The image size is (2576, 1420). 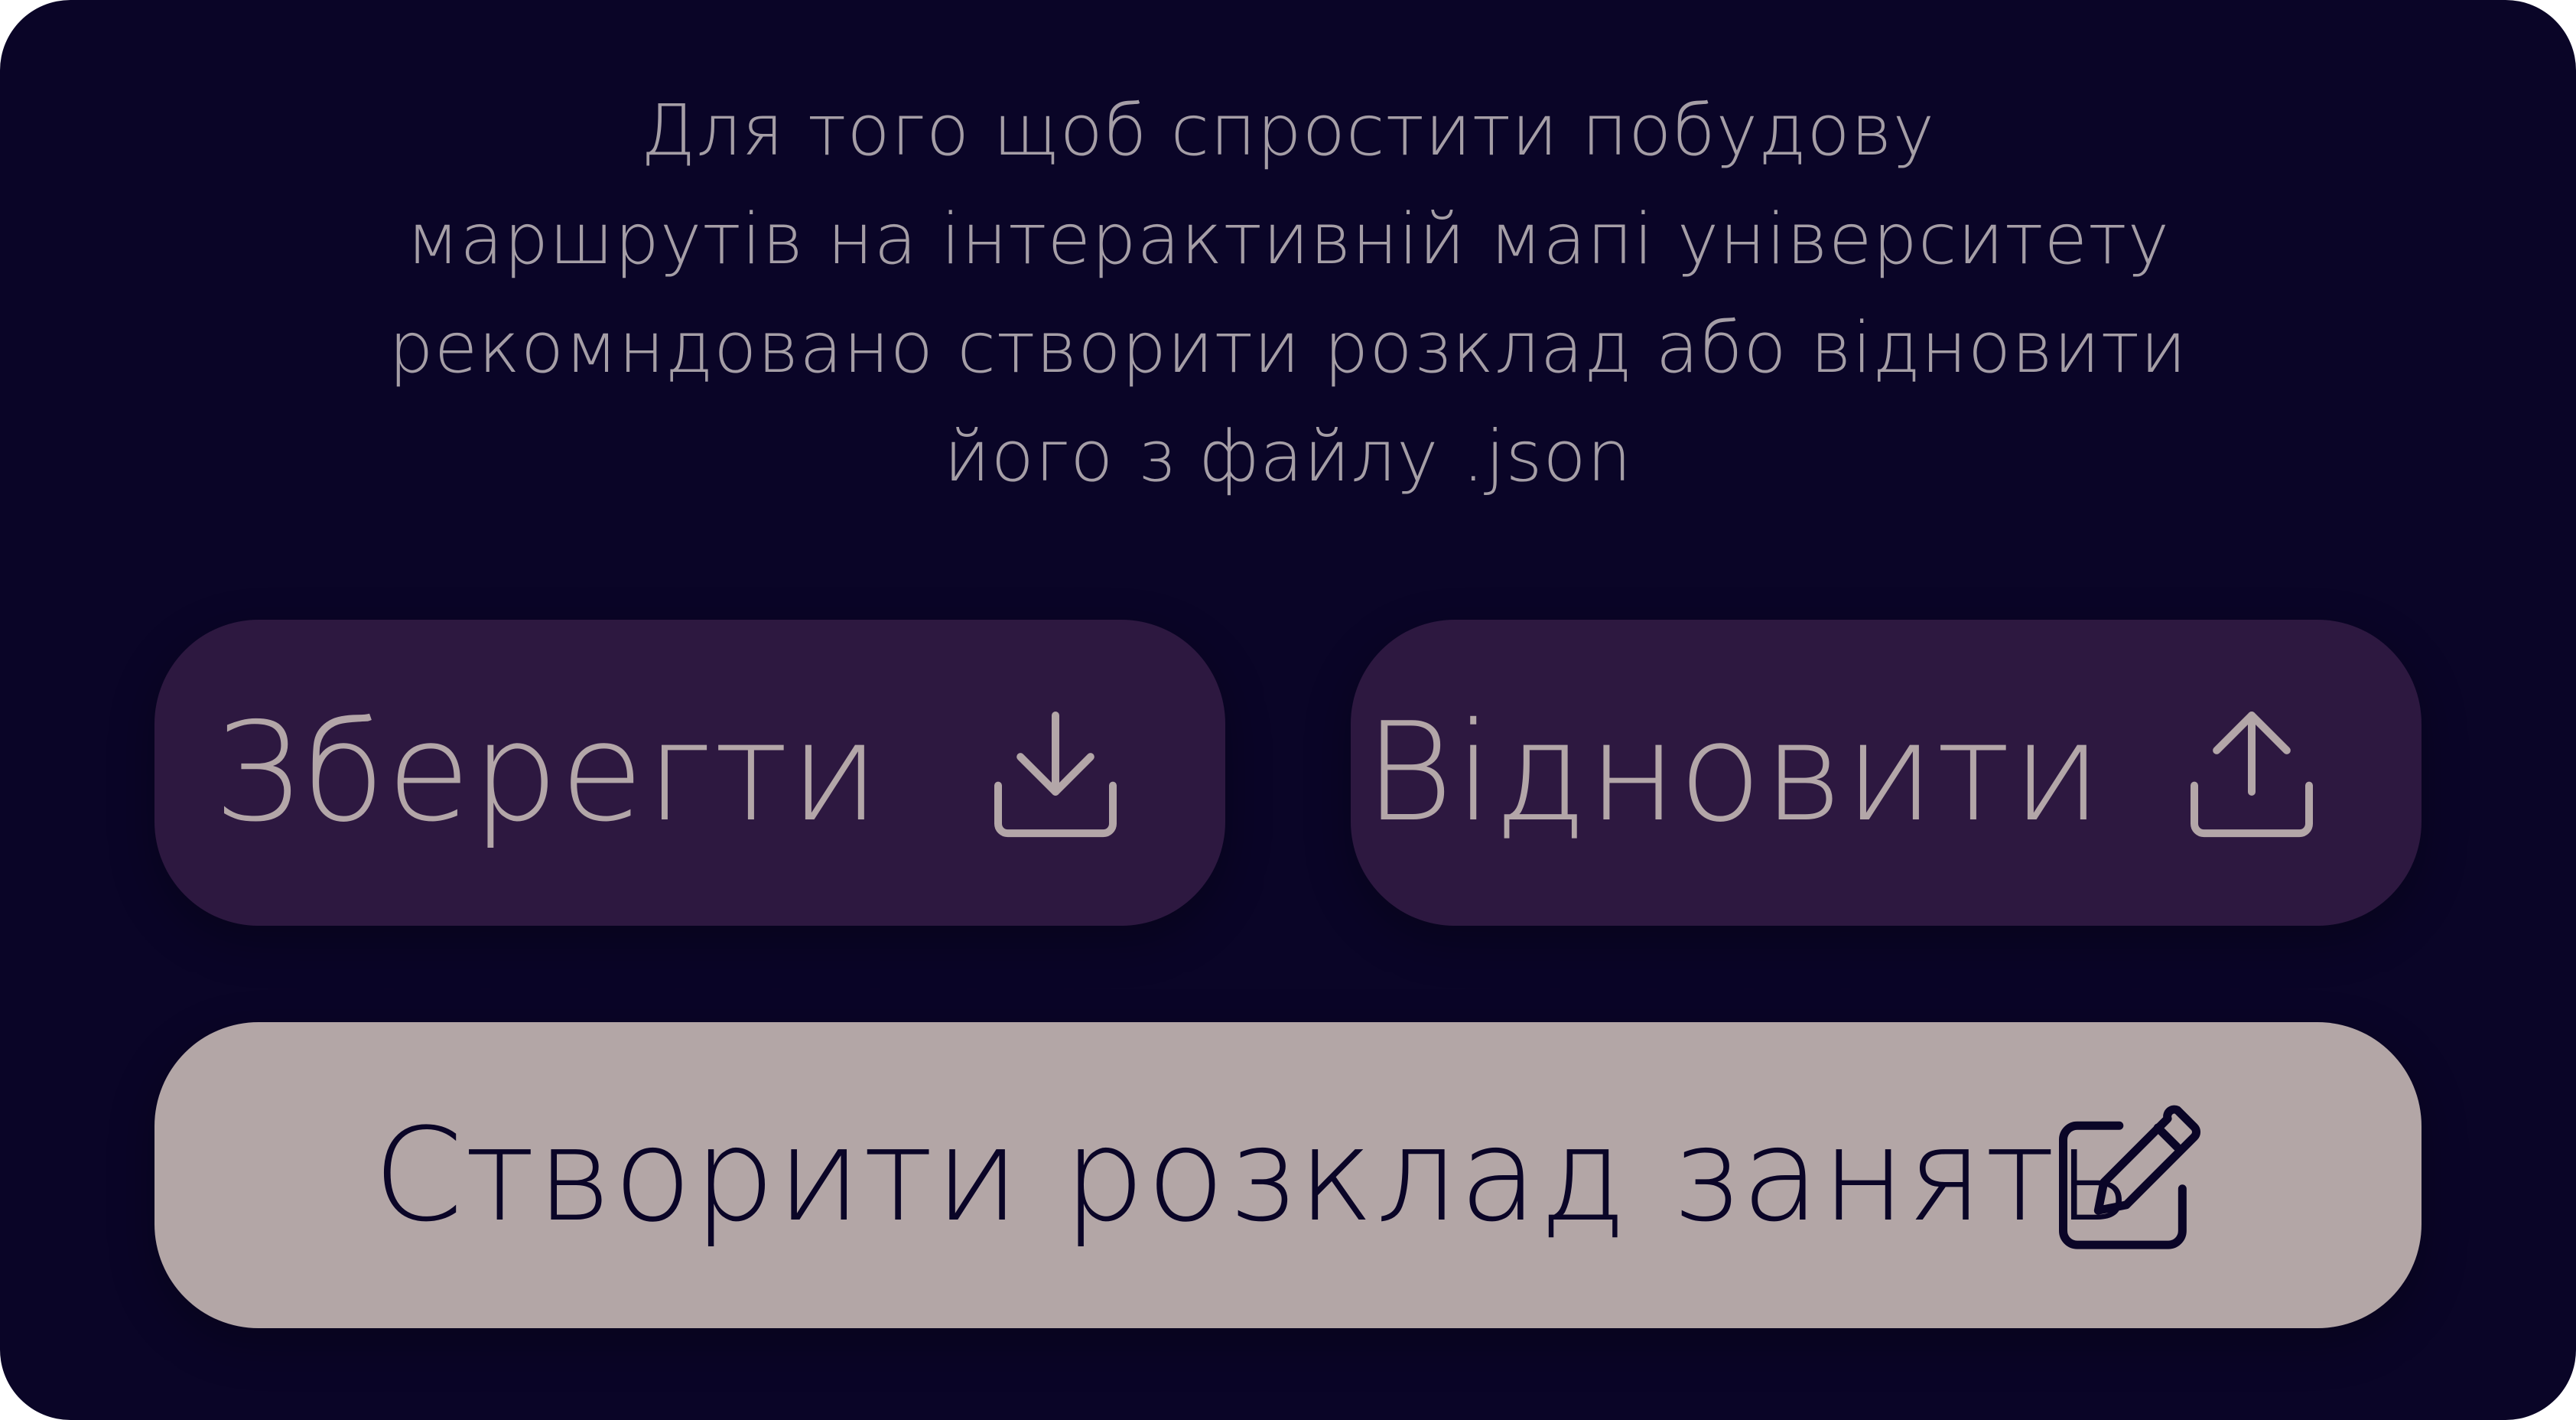 I want to click on restore-button-label: Відновити, so click(x=1733, y=772).